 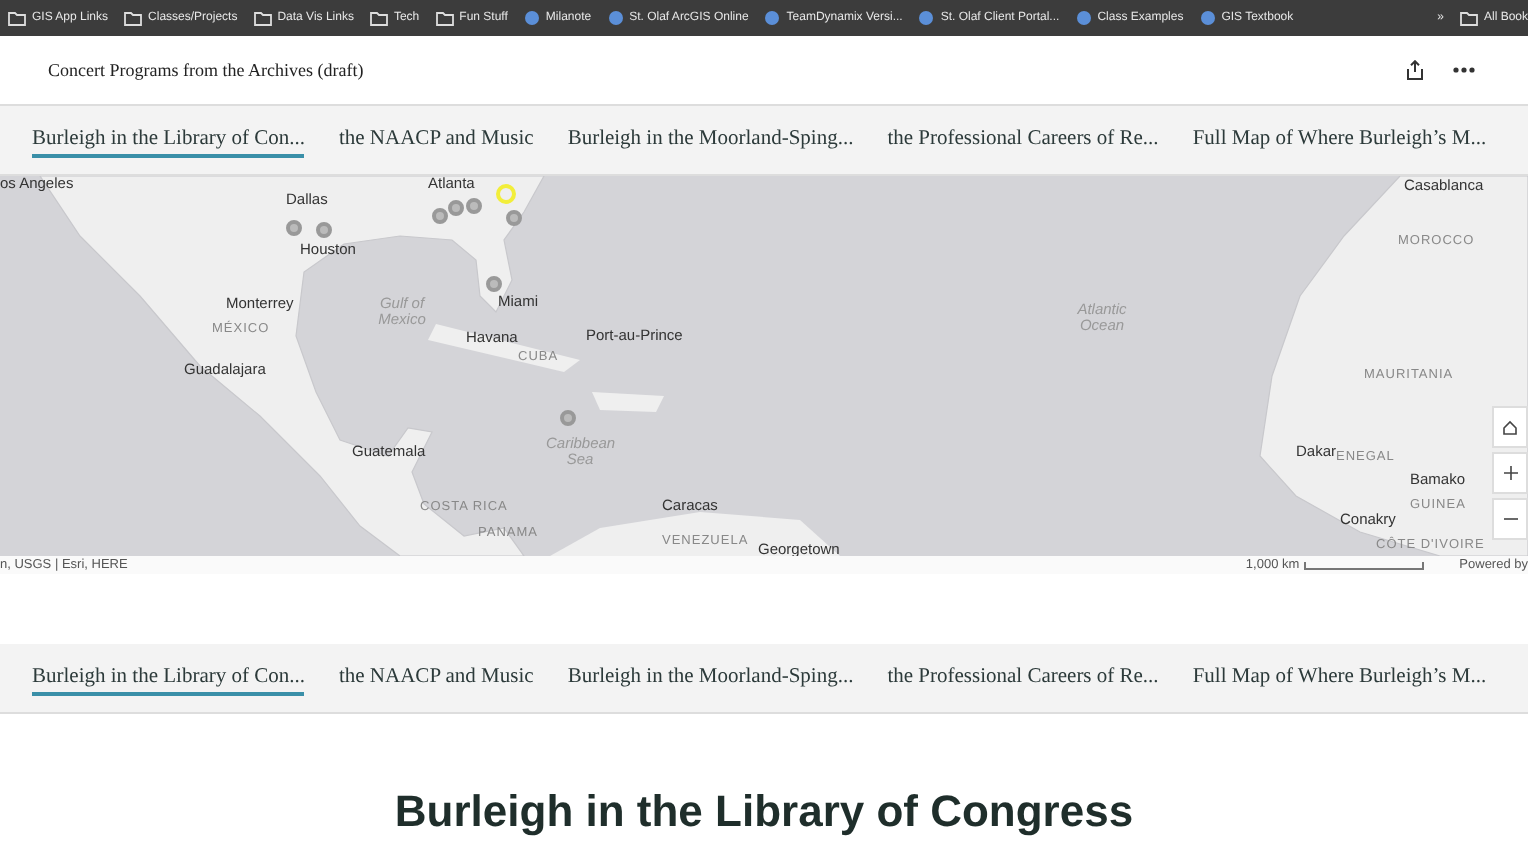 I want to click on scale-bar, so click(x=1363, y=565).